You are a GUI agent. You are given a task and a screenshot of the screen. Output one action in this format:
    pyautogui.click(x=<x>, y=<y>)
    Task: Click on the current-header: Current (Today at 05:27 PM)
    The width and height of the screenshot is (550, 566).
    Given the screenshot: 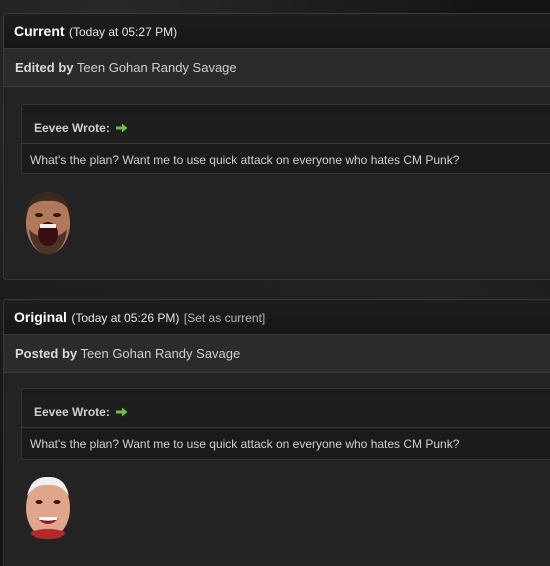 What is the action you would take?
    pyautogui.click(x=277, y=31)
    